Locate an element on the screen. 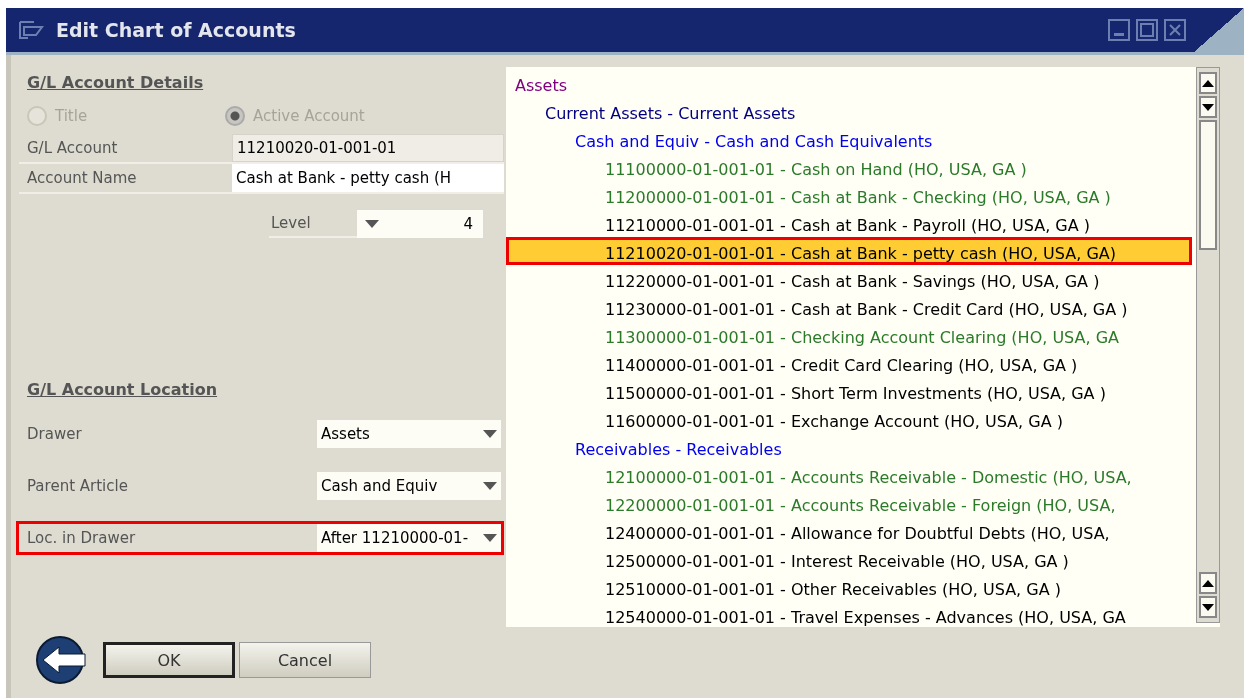  tree-item: 11210000-01-001-01 - Cash at Bank - Payroll (HO, USA, GA ) is located at coordinates (847, 225).